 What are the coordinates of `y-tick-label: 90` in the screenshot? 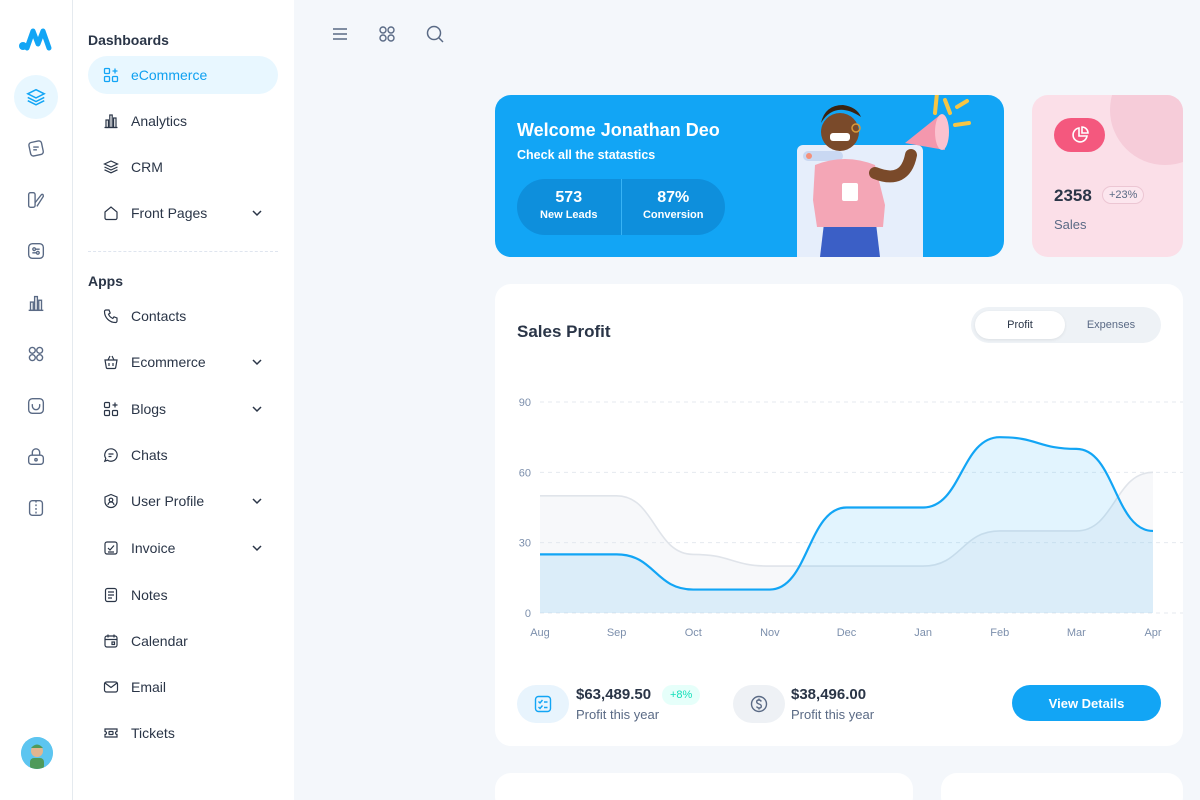 It's located at (525, 403).